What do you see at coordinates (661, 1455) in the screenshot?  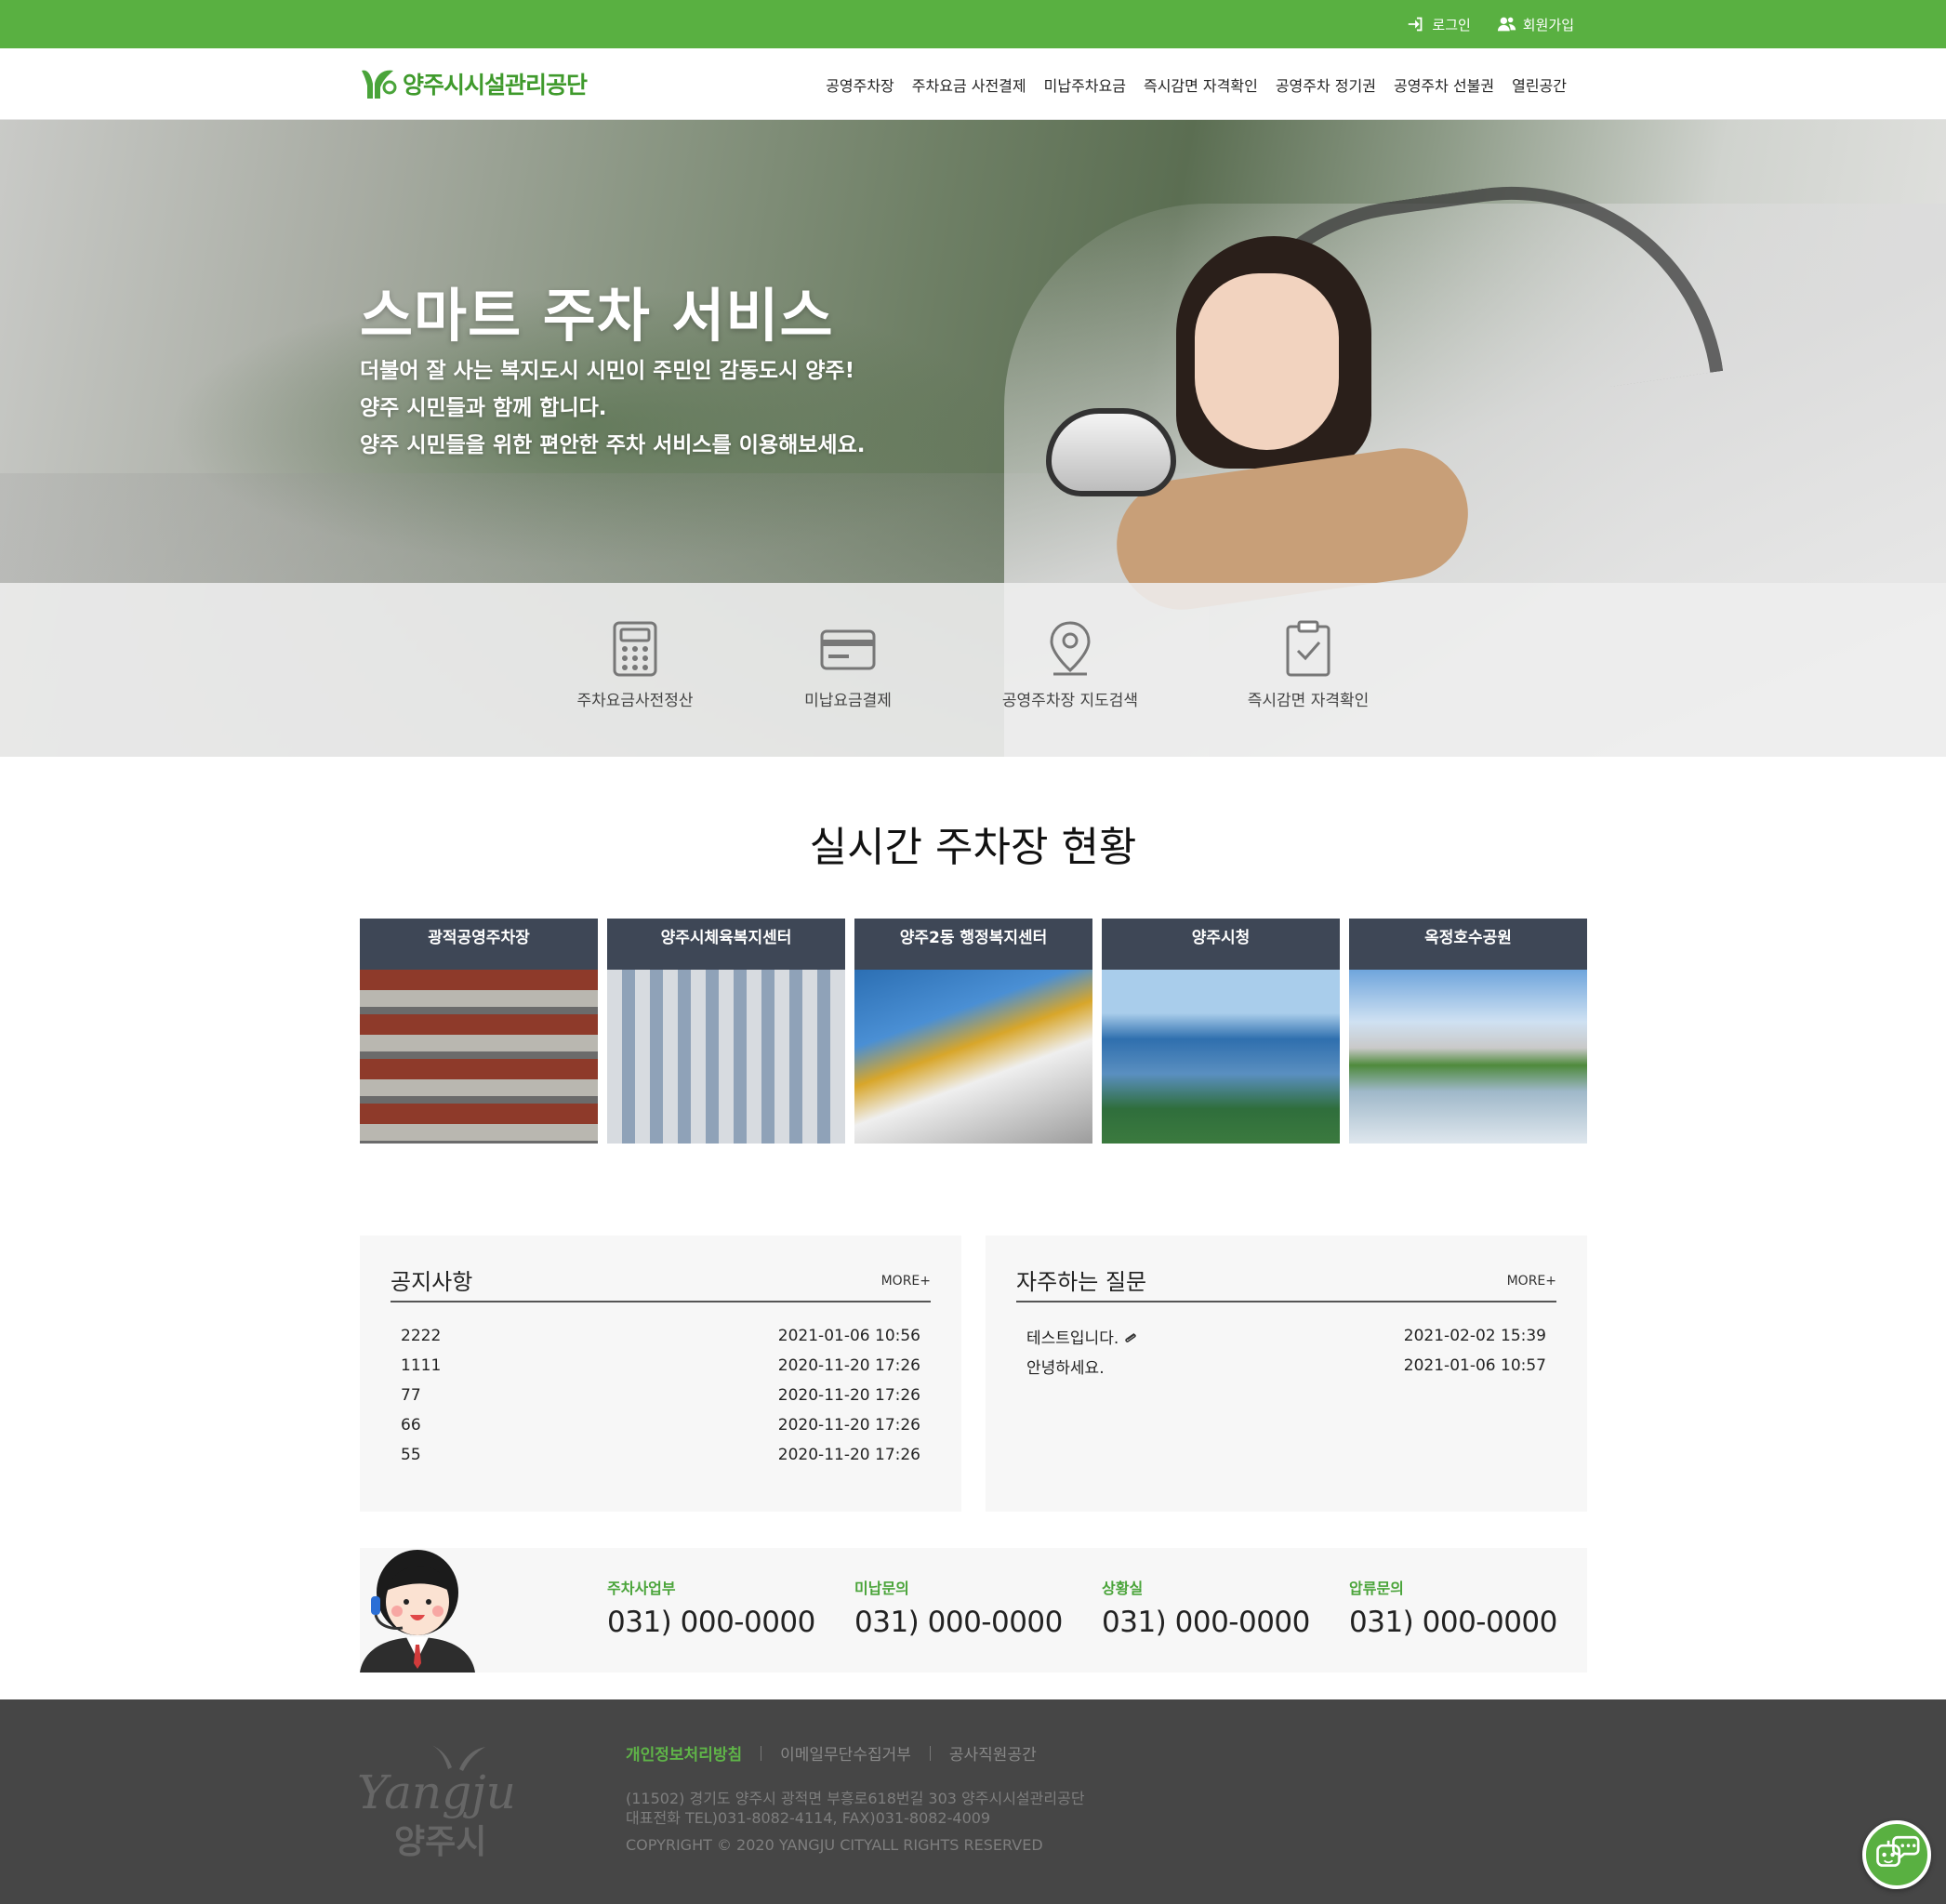 I see `notice-row: 55 2020-11-20 17:26` at bounding box center [661, 1455].